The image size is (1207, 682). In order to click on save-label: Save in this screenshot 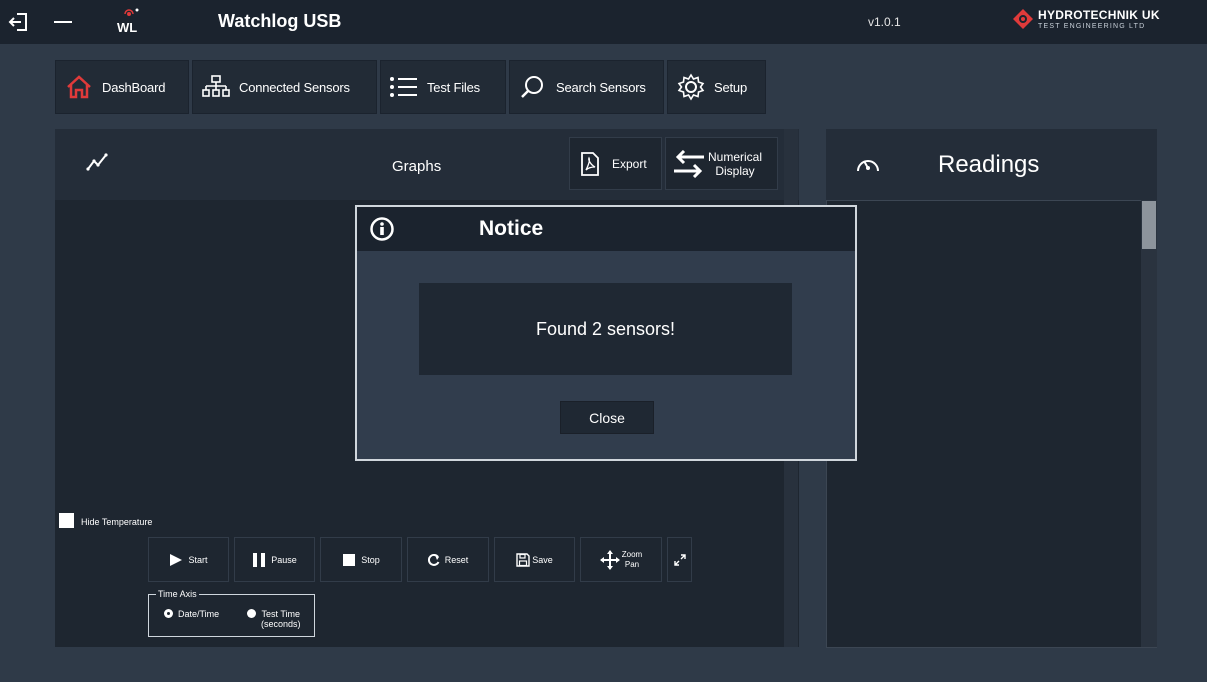, I will do `click(542, 559)`.